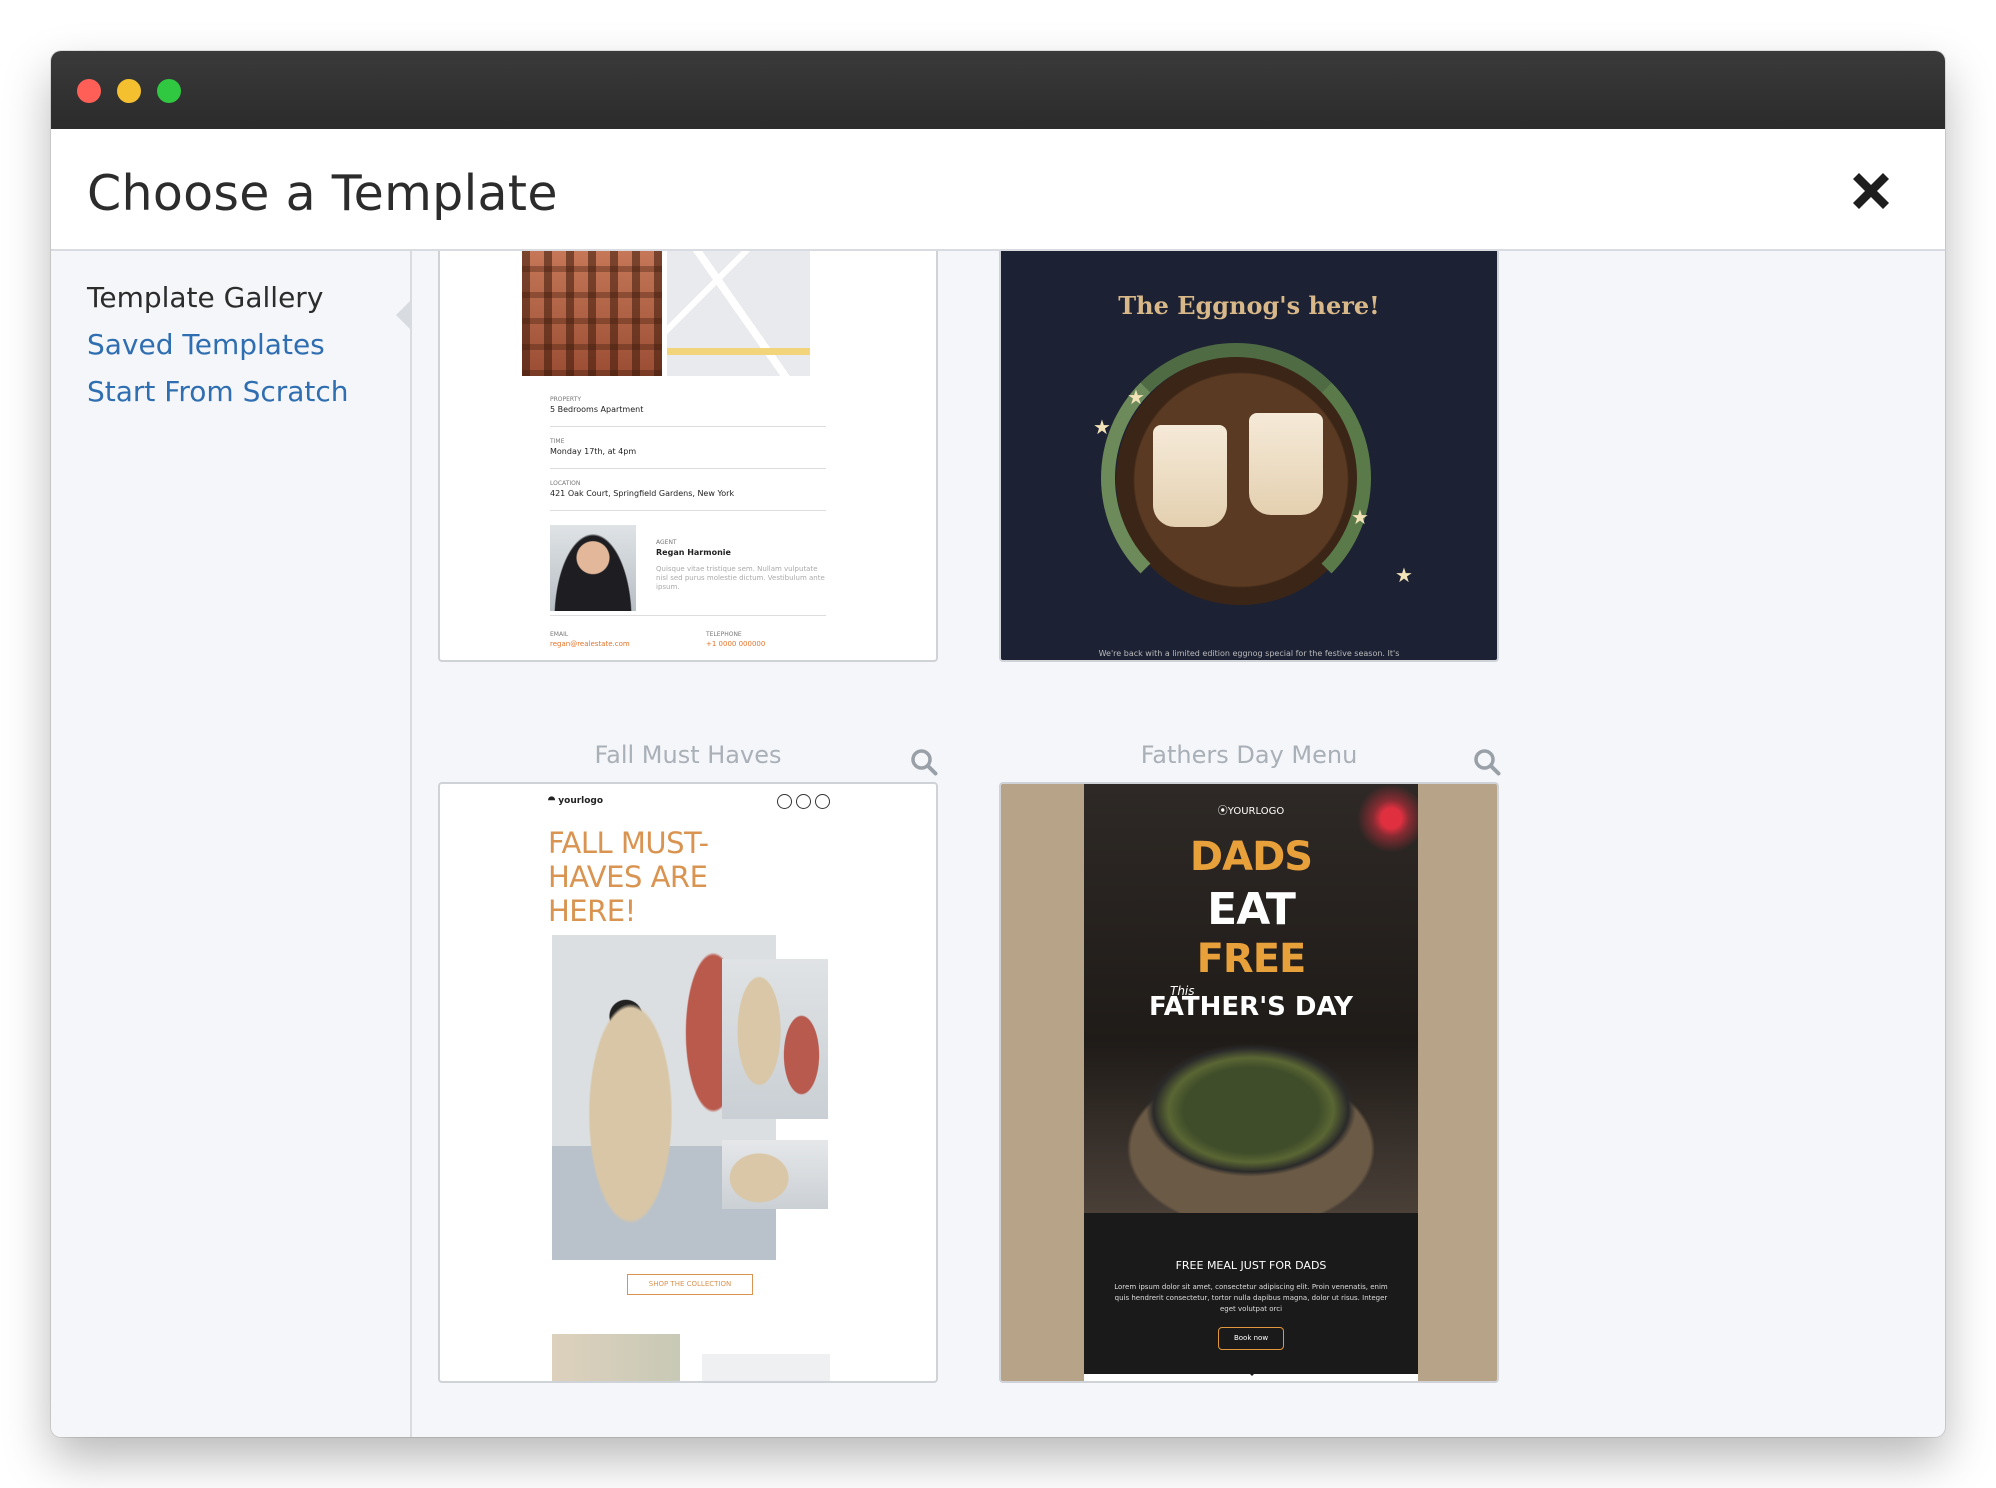 This screenshot has width=1996, height=1488. I want to click on title-bar, so click(998, 90).